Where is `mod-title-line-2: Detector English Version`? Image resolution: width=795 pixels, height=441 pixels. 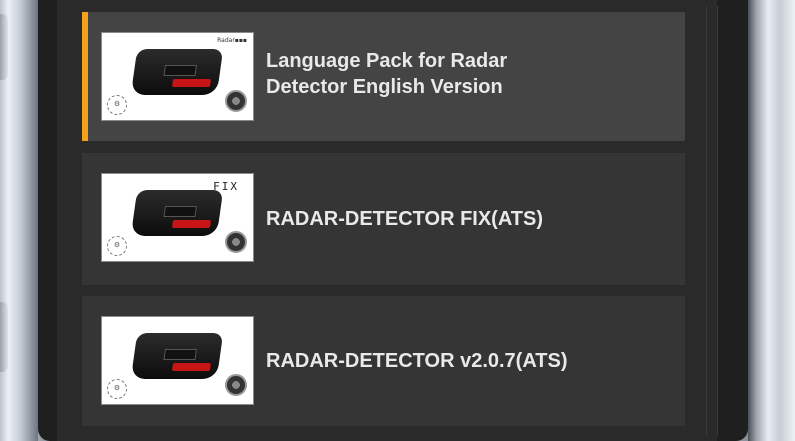 mod-title-line-2: Detector English Version is located at coordinates (384, 87).